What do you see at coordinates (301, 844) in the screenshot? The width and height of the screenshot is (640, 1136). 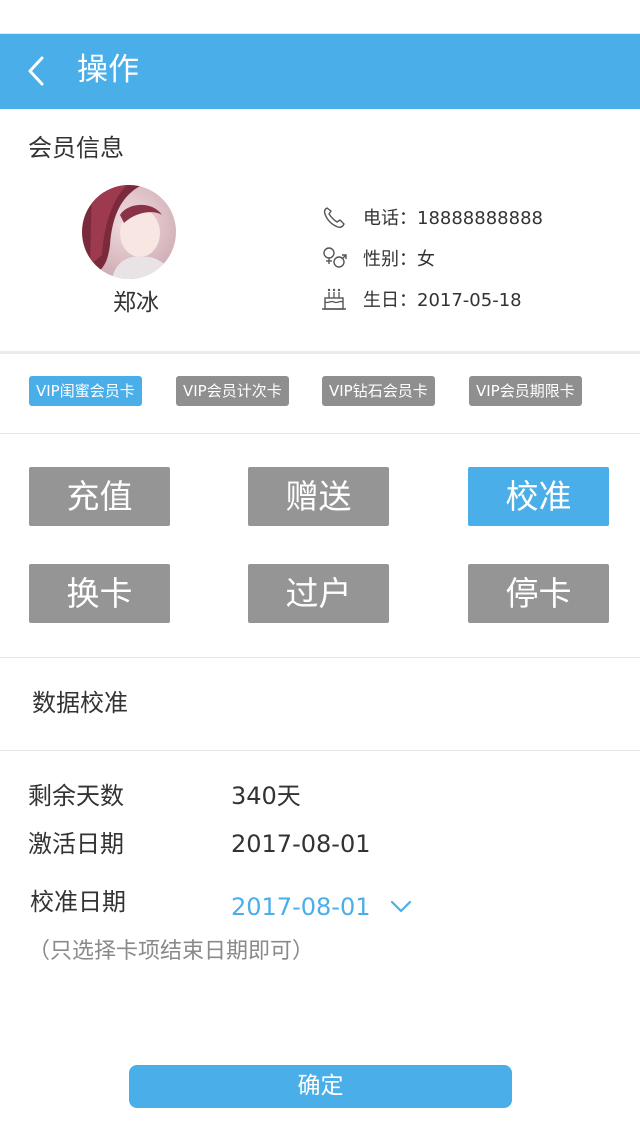 I see `activation-date-value: 2017-08-01` at bounding box center [301, 844].